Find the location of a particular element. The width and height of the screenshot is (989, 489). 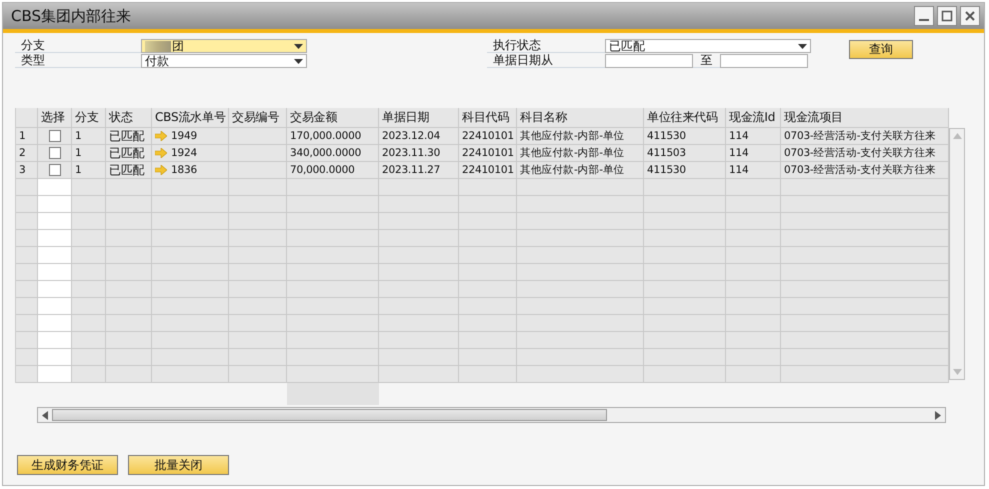

maximize-button is located at coordinates (947, 16).